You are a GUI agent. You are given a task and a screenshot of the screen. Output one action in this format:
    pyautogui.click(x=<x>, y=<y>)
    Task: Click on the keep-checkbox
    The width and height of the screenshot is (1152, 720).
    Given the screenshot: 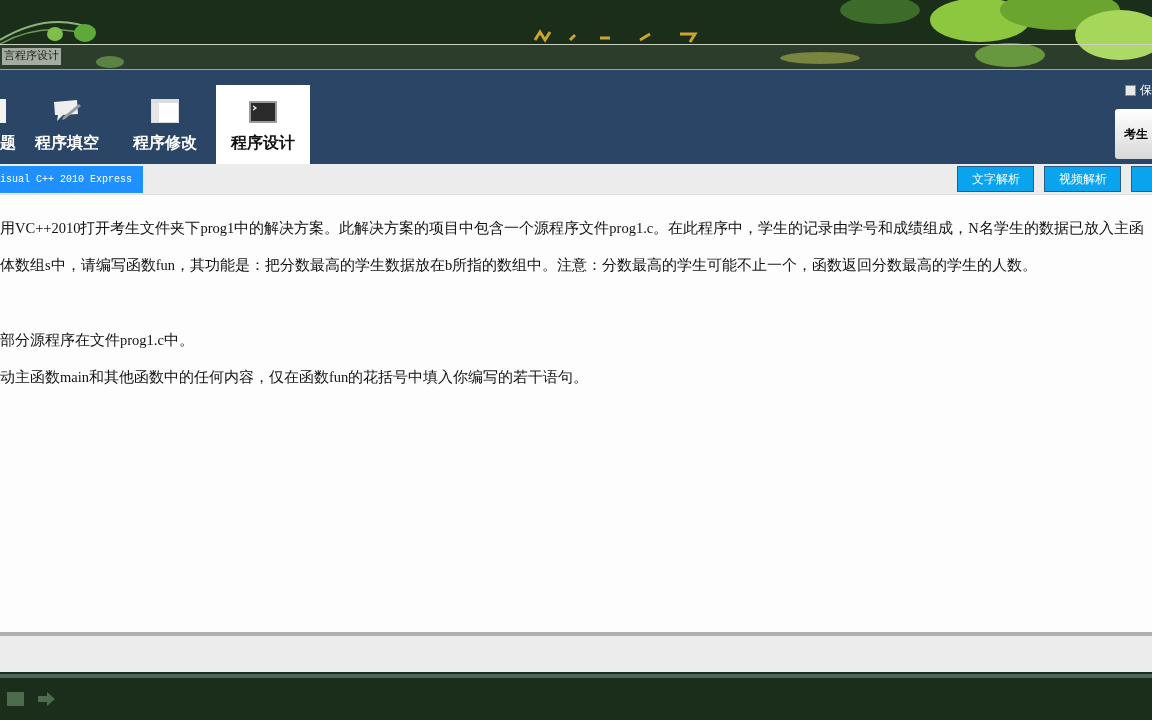 What is the action you would take?
    pyautogui.click(x=1130, y=90)
    